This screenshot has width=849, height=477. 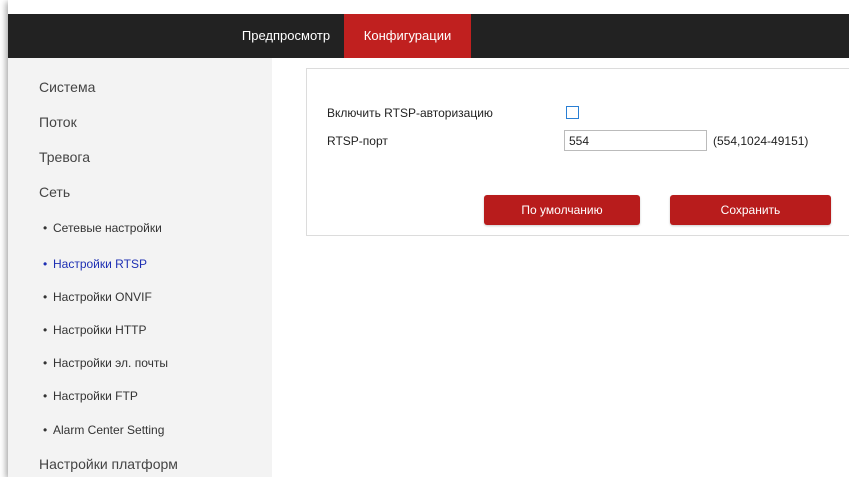 What do you see at coordinates (410, 113) in the screenshot?
I see `rtsp-auth-label: Включить RTSP-авторизацию` at bounding box center [410, 113].